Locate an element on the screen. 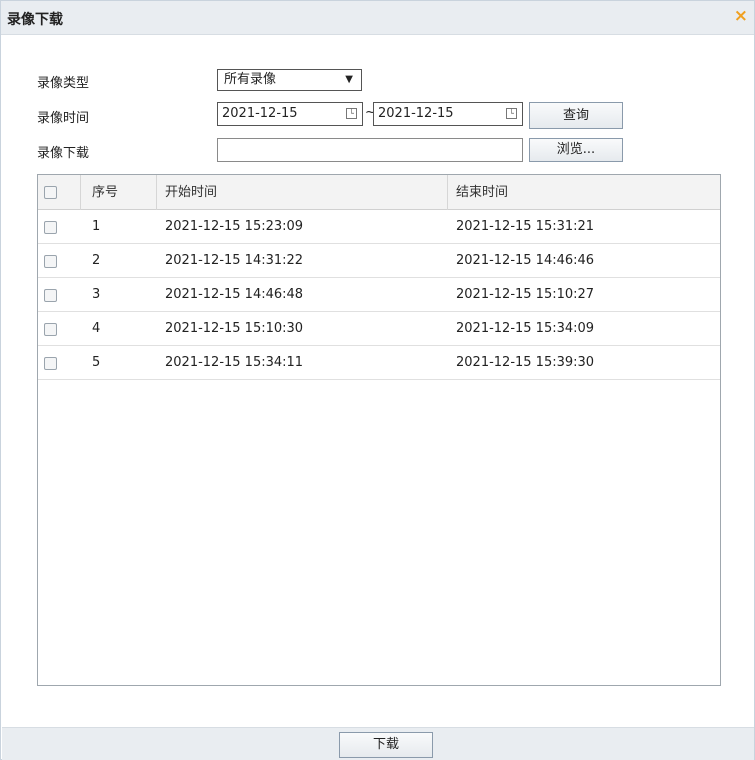  row-end-time: 2021-12-15 15:39:30 is located at coordinates (525, 362).